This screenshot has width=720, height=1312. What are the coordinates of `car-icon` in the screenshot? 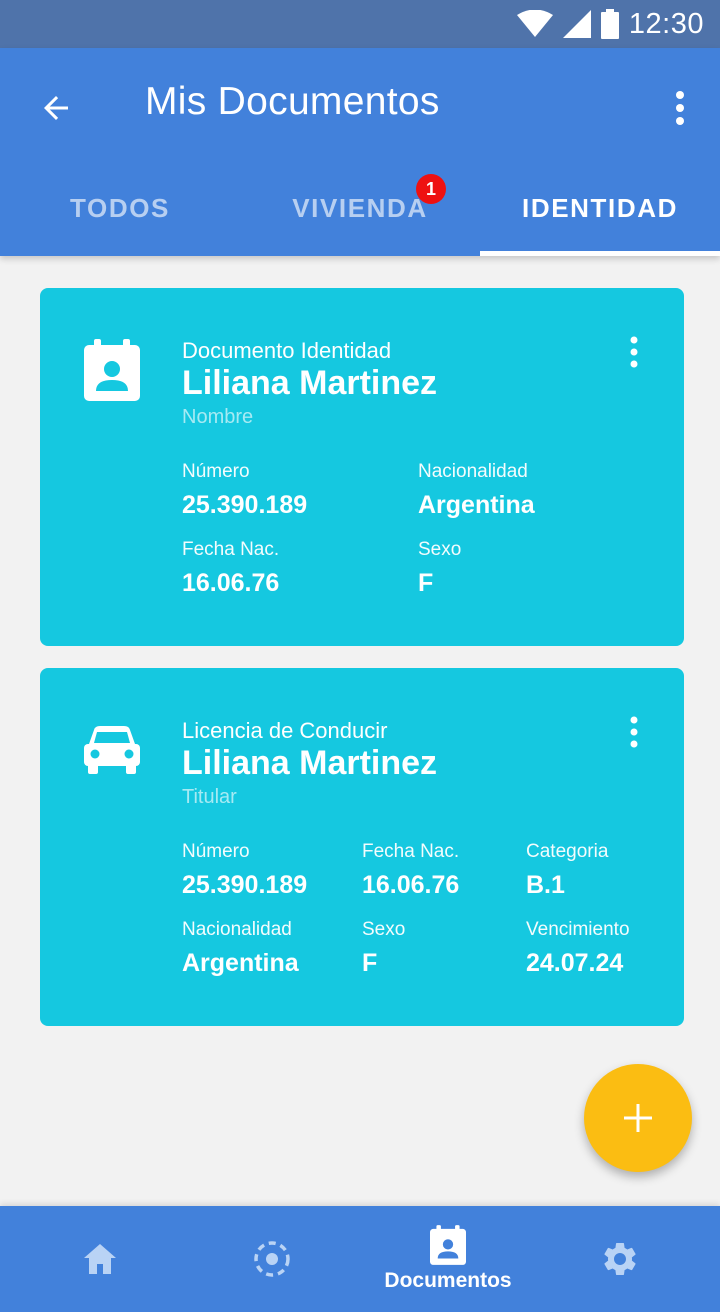 It's located at (112, 750).